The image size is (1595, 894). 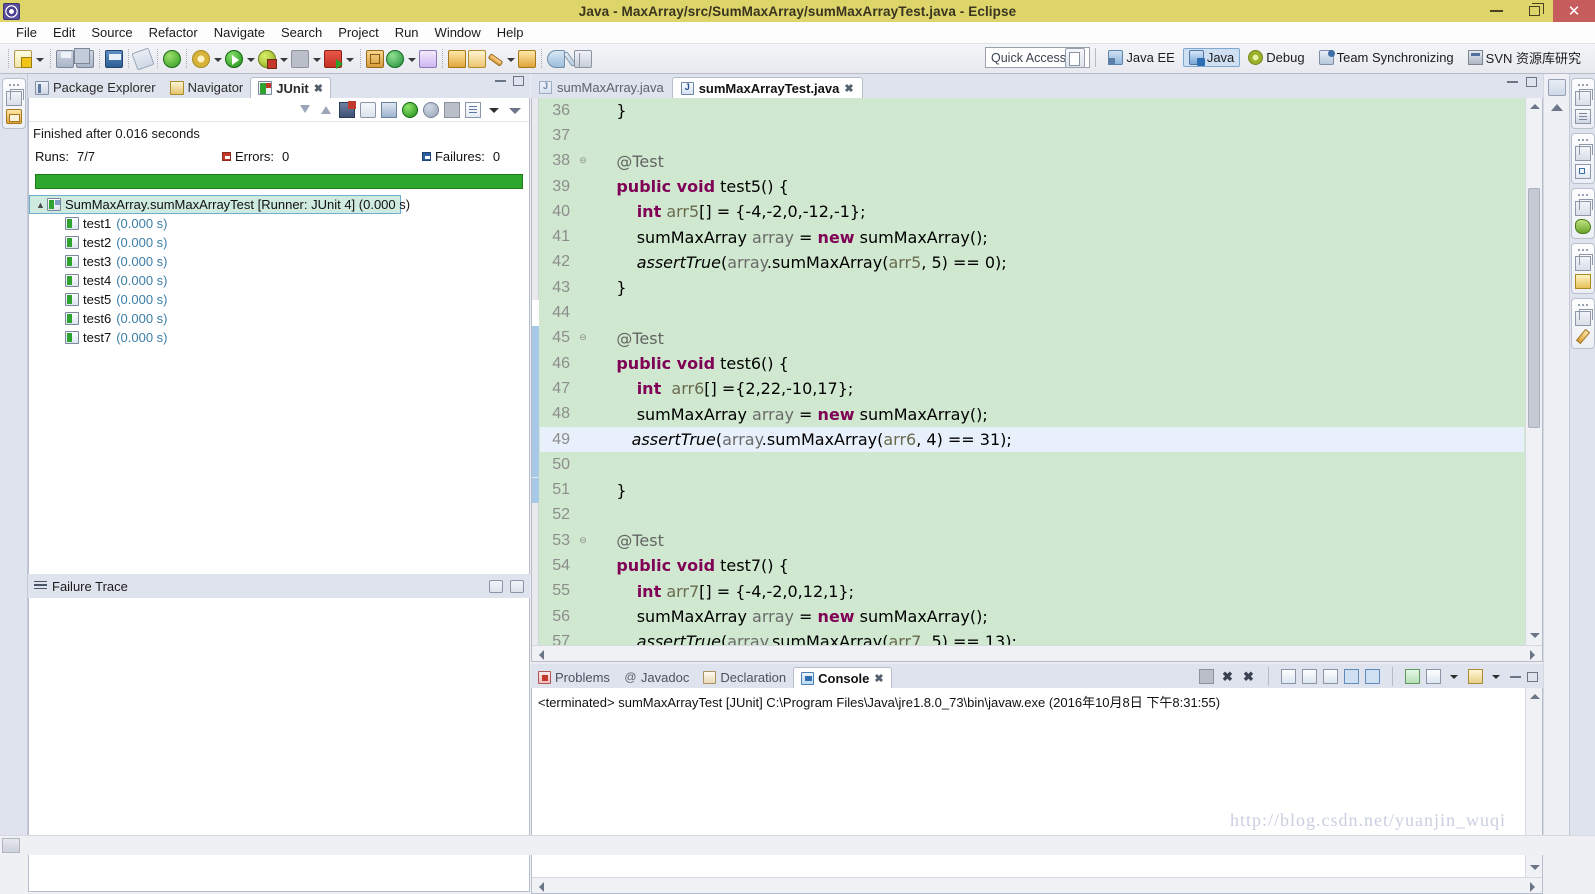 I want to click on view-maximize-icon, so click(x=518, y=81).